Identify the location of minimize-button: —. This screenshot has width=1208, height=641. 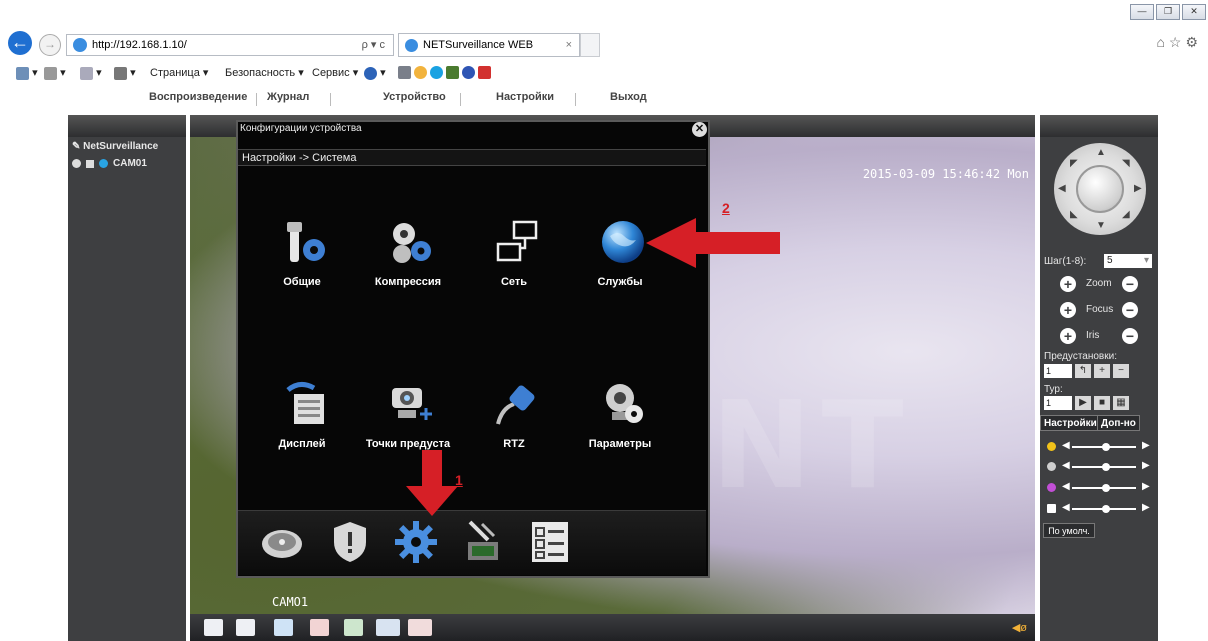
(1142, 12).